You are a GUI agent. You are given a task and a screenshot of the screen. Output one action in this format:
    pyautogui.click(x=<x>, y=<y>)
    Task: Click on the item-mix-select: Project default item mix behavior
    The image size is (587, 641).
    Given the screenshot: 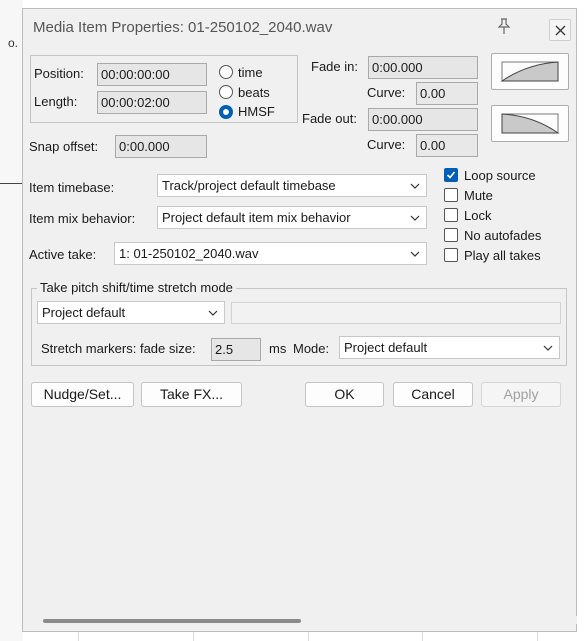 What is the action you would take?
    pyautogui.click(x=292, y=217)
    